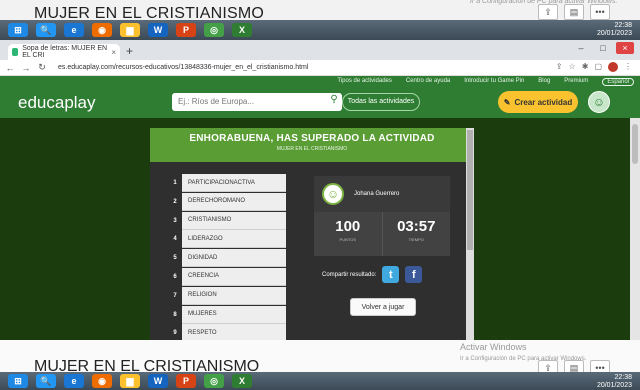 This screenshot has height=390, width=640. I want to click on share-icon: ⇪, so click(548, 12).